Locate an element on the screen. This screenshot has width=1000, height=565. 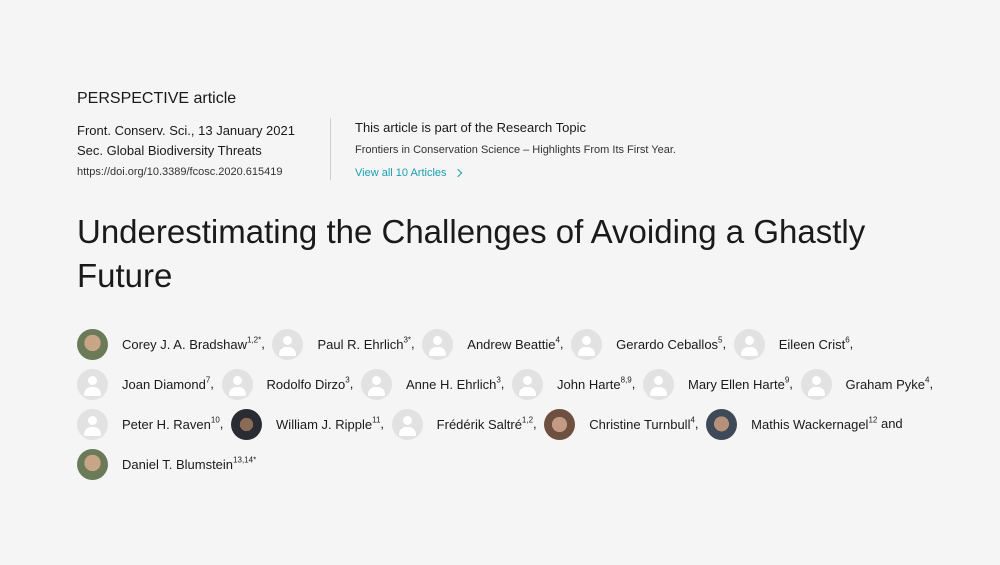
author-item: Andrew Beattie4, is located at coordinates (494, 345).